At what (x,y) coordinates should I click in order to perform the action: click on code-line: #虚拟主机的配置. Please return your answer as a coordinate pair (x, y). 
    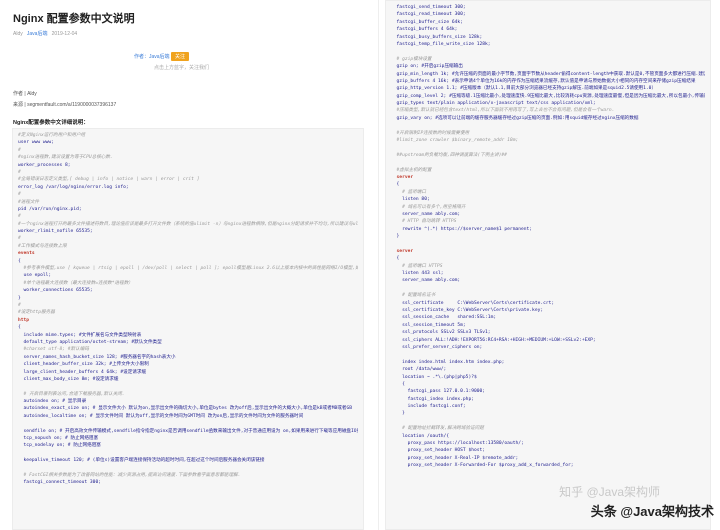
    Looking at the image, I should click on (411, 170).